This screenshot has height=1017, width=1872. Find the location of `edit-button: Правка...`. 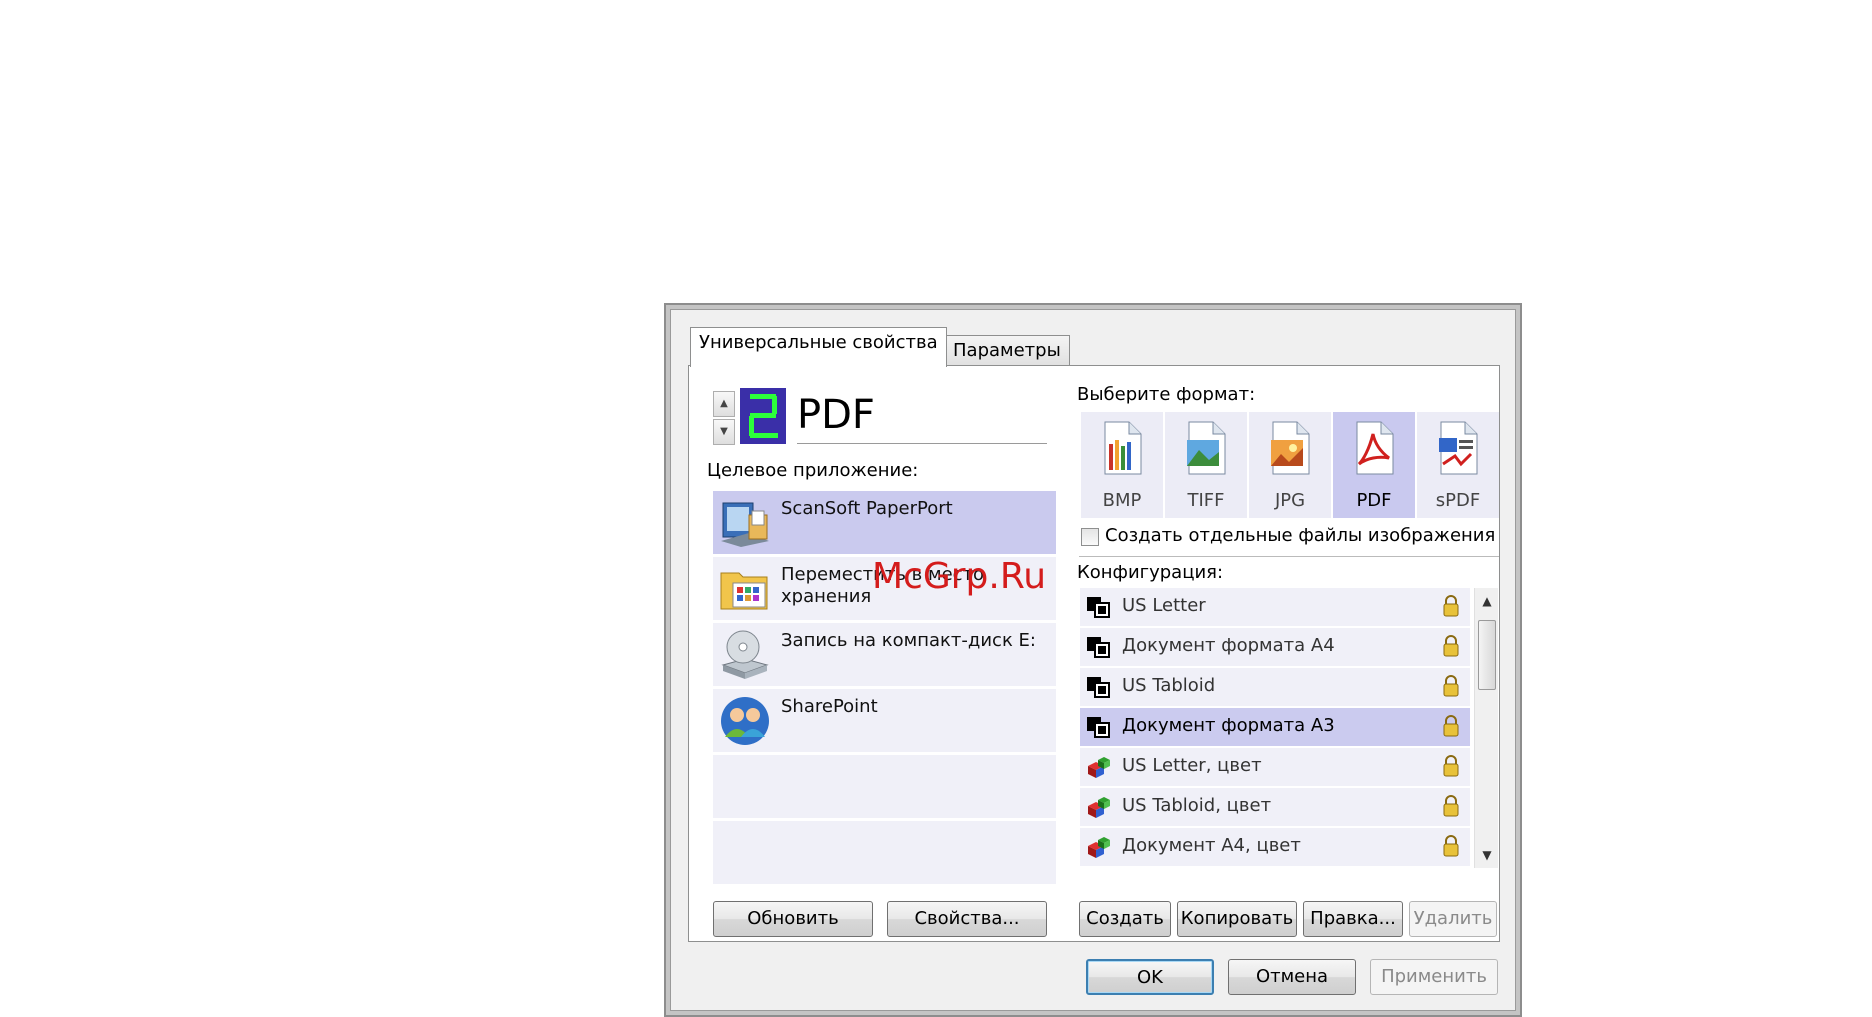

edit-button: Правка... is located at coordinates (1353, 919).